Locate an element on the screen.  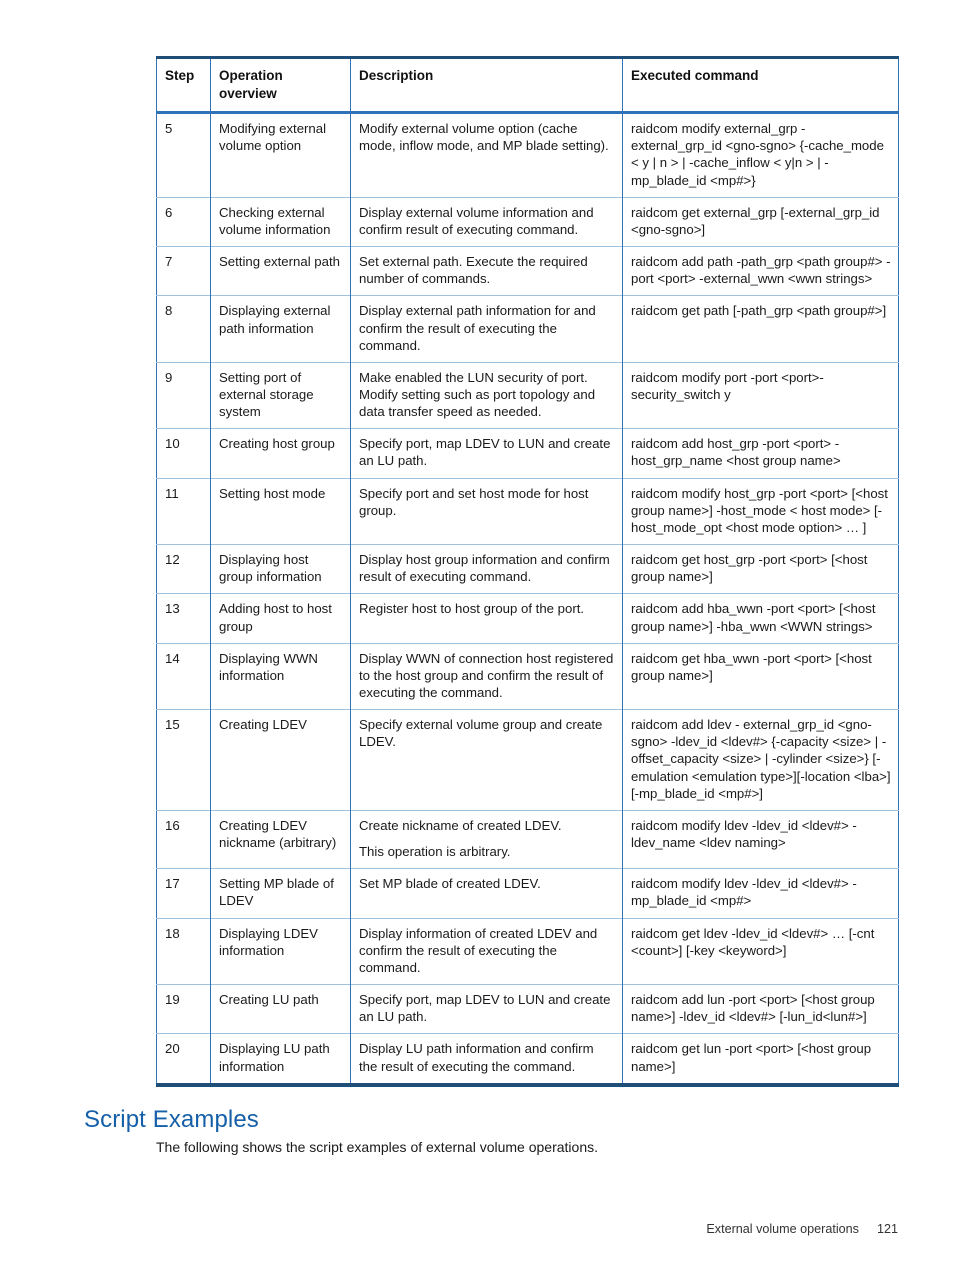
cell-operation: Setting port of external storage system is located at coordinates (280, 395).